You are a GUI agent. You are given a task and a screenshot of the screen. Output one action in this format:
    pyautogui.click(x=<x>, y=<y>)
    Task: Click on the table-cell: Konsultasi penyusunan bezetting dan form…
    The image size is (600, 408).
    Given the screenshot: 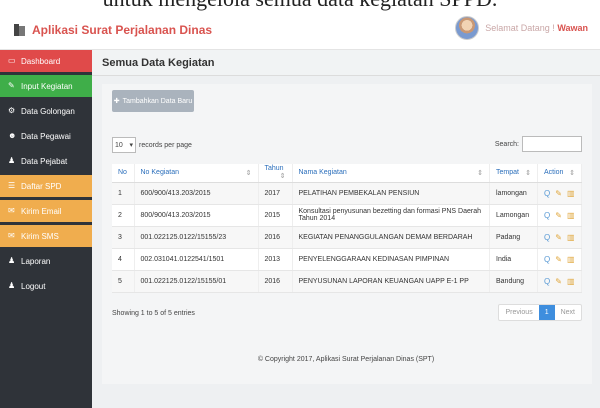 What is the action you would take?
    pyautogui.click(x=391, y=215)
    